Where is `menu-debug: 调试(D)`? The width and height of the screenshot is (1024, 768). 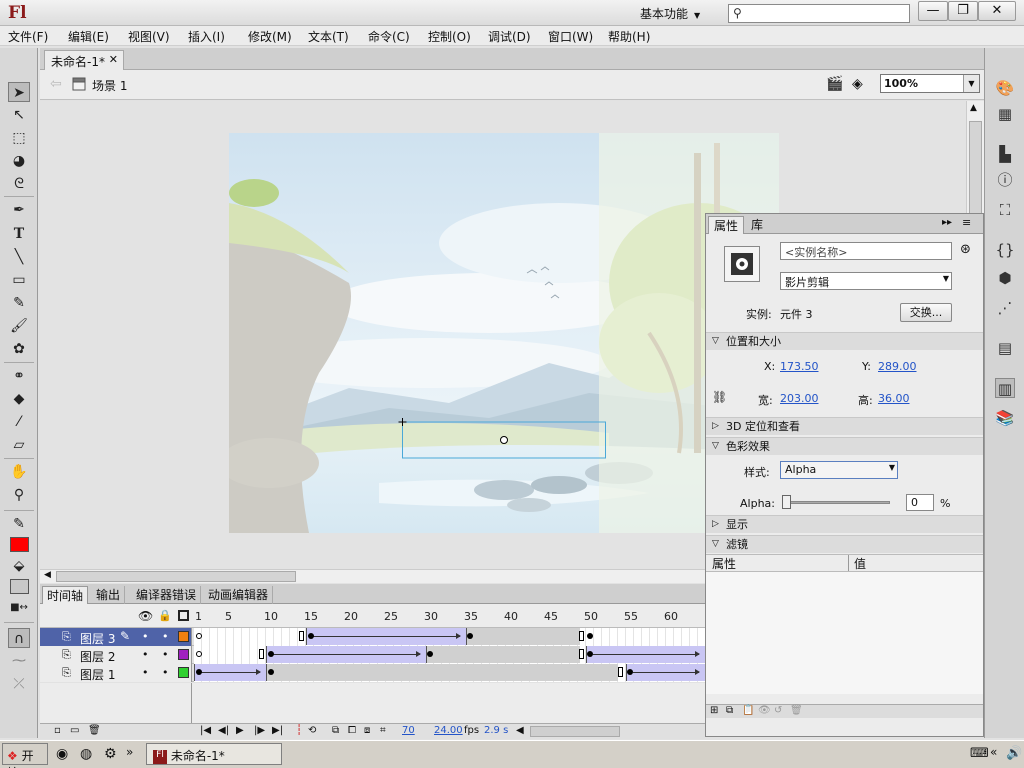
menu-debug: 调试(D) is located at coordinates (509, 36).